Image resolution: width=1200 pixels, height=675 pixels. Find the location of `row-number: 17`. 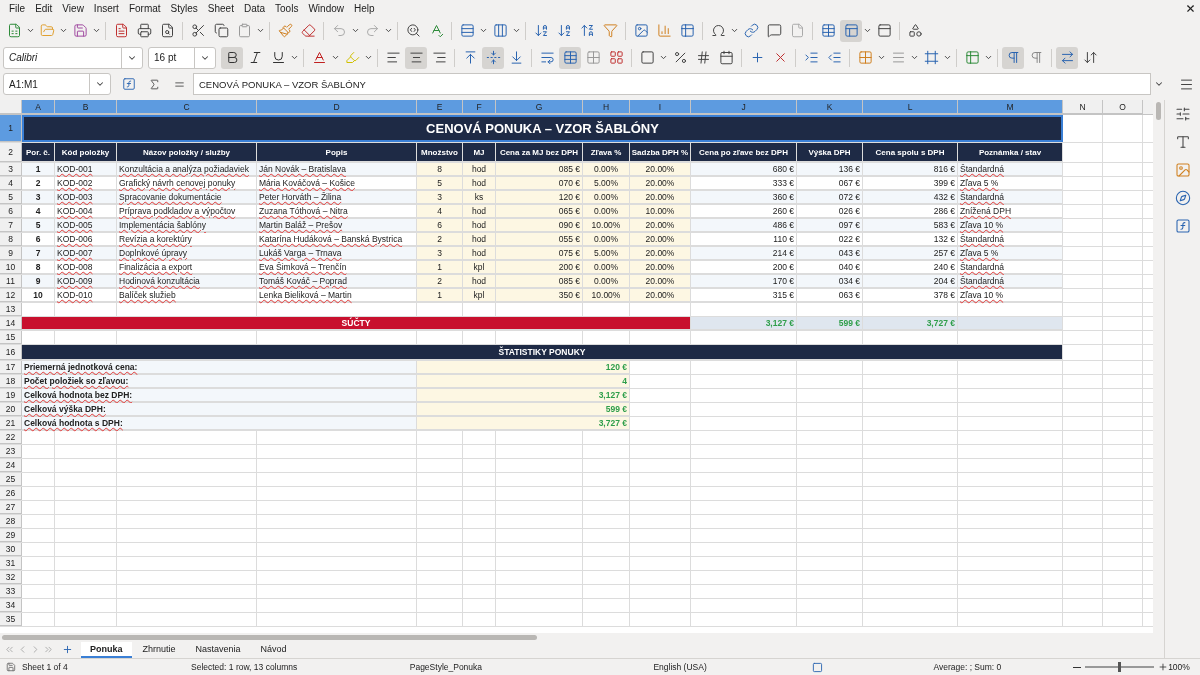

row-number: 17 is located at coordinates (11, 367).